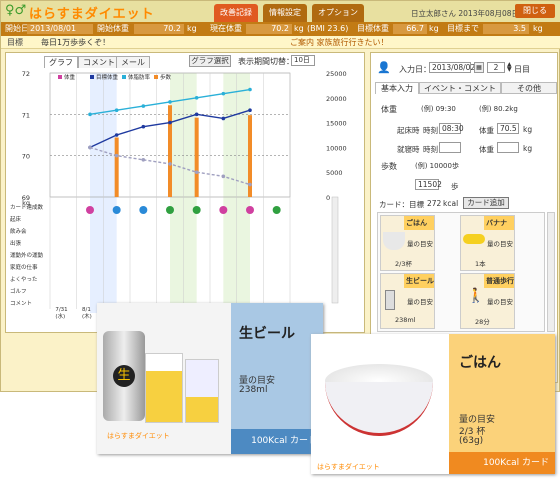 The image size is (560, 481). I want to click on tab-other: その他, so click(529, 88).